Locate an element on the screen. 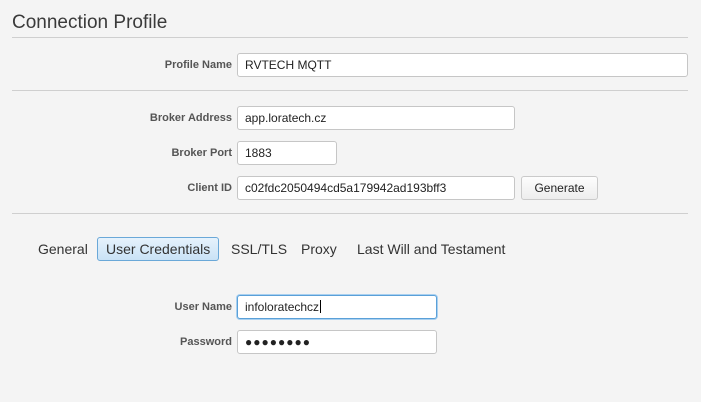 This screenshot has height=402, width=701. broker-address-label: Broker Address is located at coordinates (190, 118).